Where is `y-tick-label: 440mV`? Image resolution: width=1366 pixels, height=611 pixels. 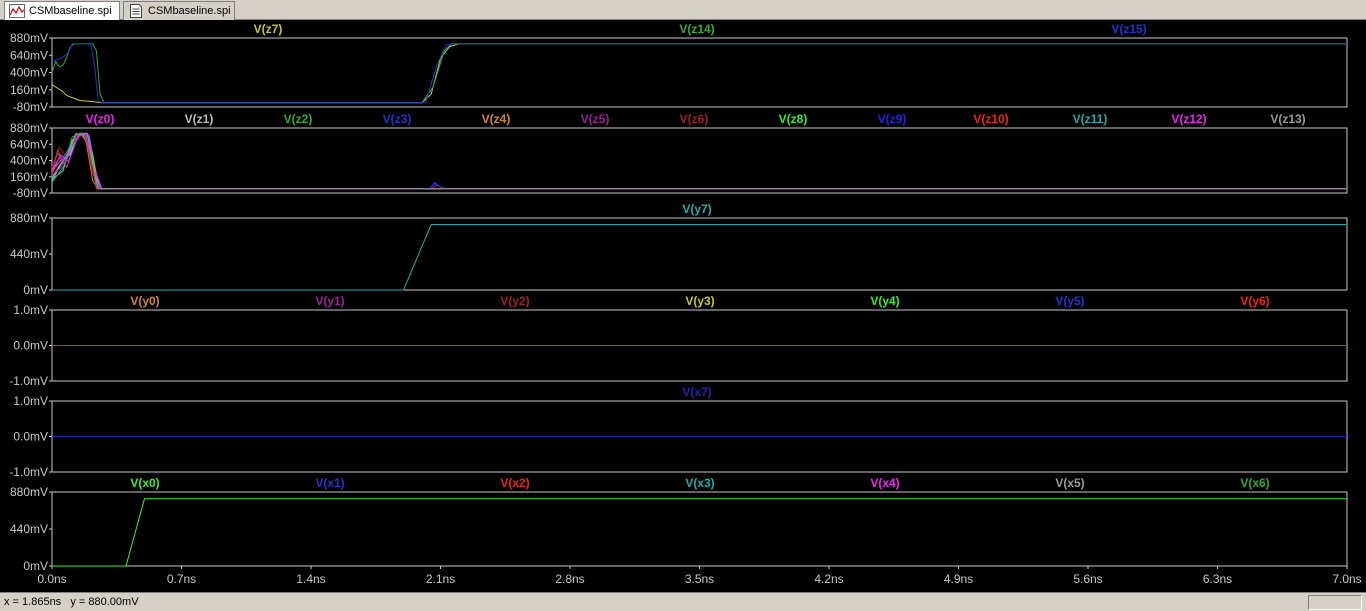
y-tick-label: 440mV is located at coordinates (29, 254).